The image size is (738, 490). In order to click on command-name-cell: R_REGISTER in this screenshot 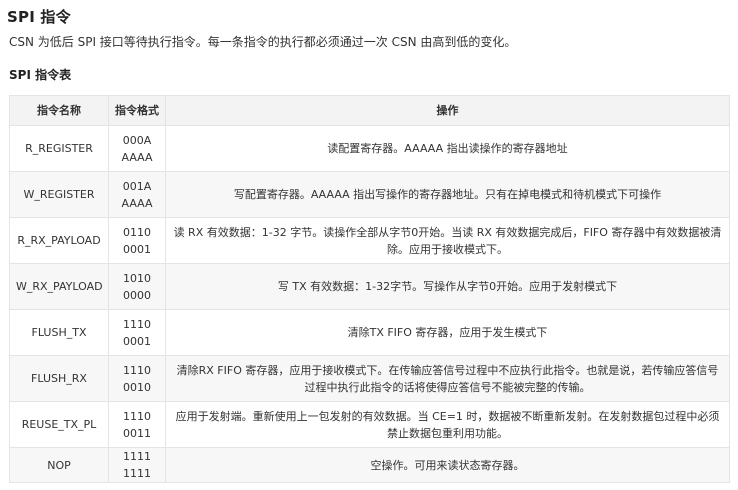, I will do `click(59, 148)`.